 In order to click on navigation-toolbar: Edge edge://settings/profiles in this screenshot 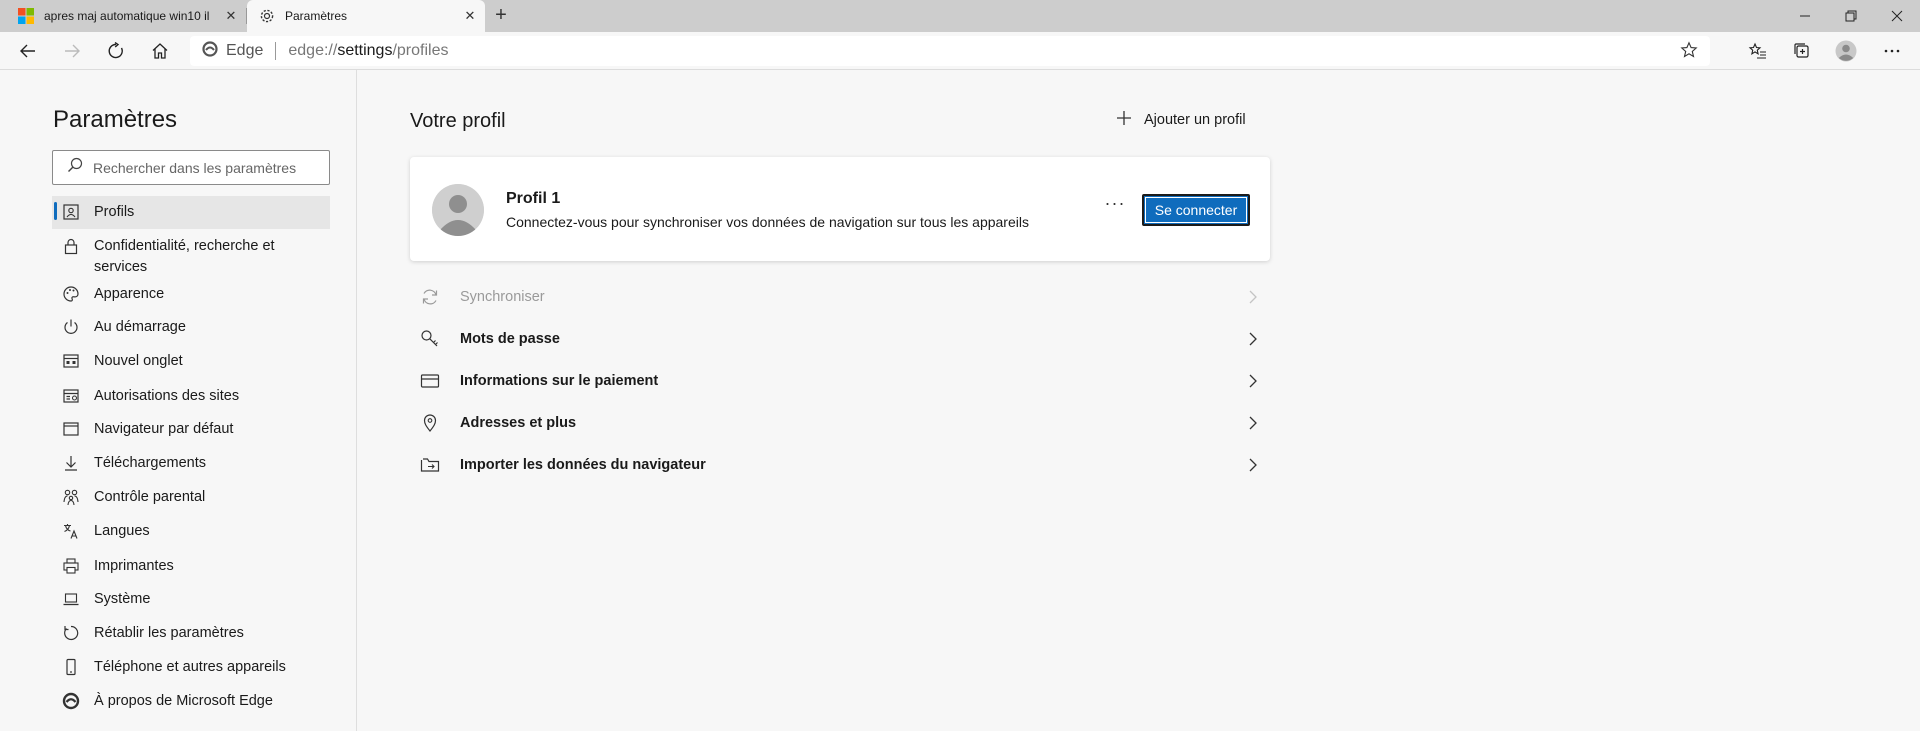, I will do `click(960, 51)`.